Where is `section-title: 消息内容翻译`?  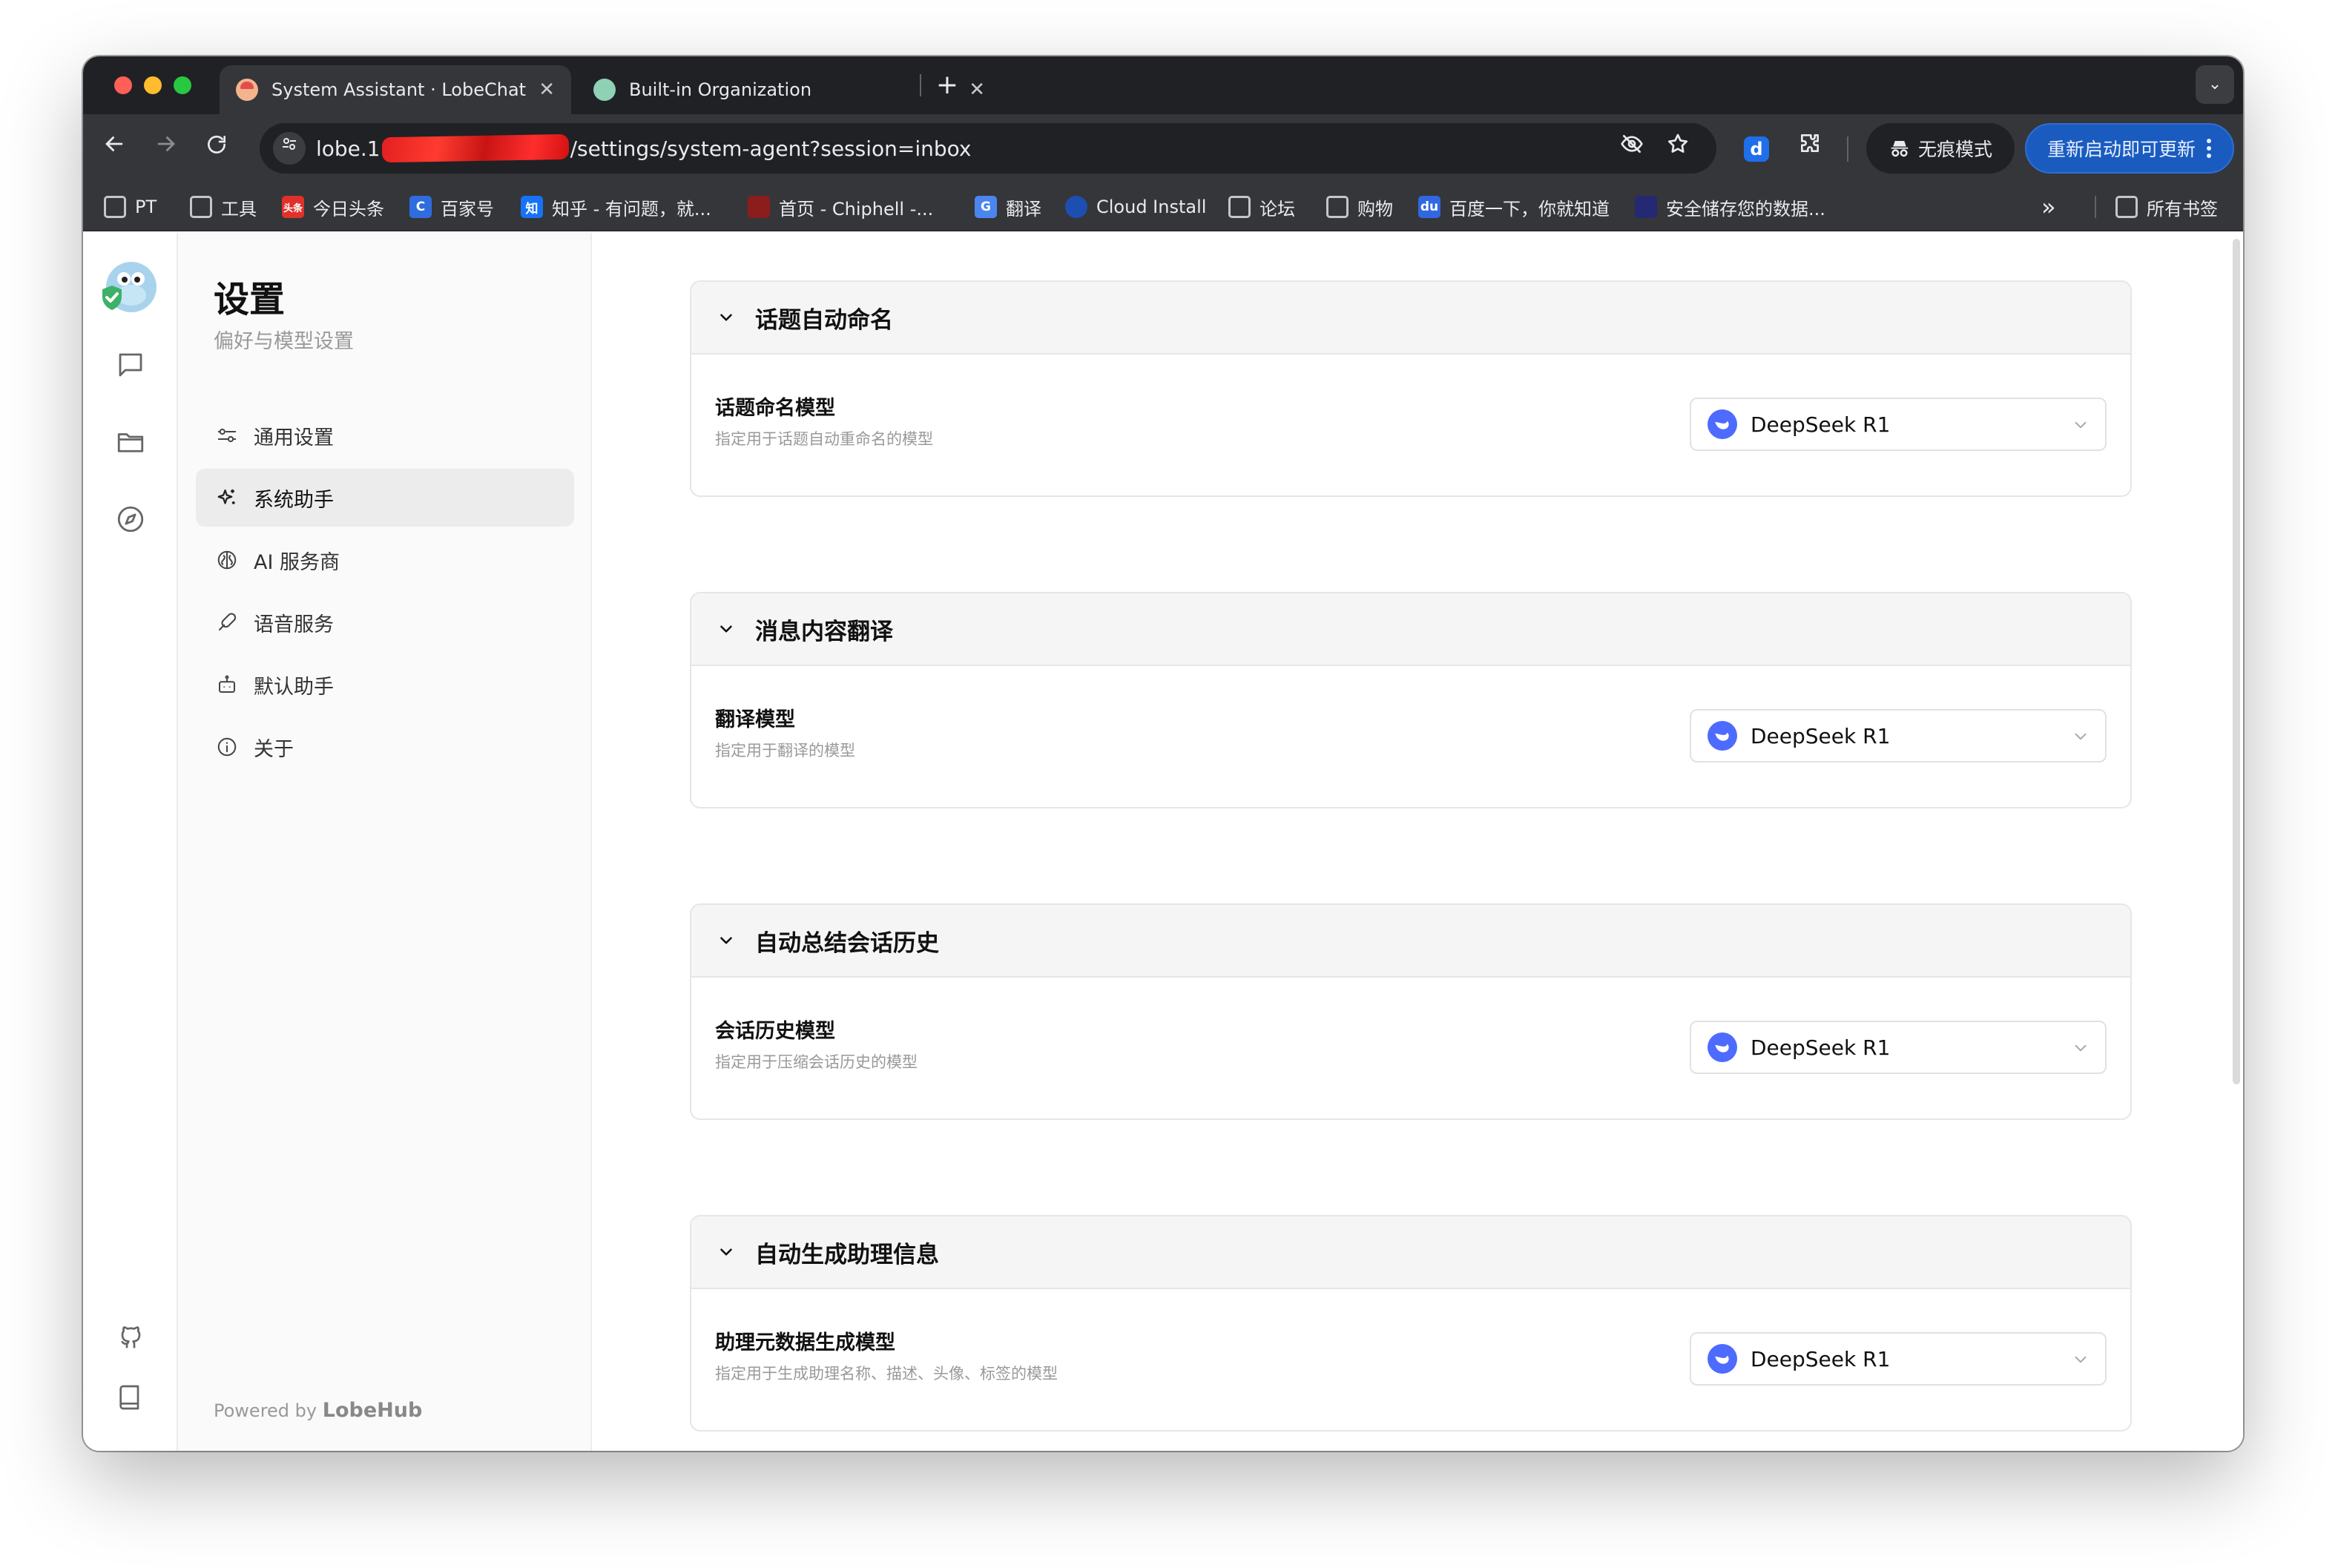 section-title: 消息内容翻译 is located at coordinates (824, 631).